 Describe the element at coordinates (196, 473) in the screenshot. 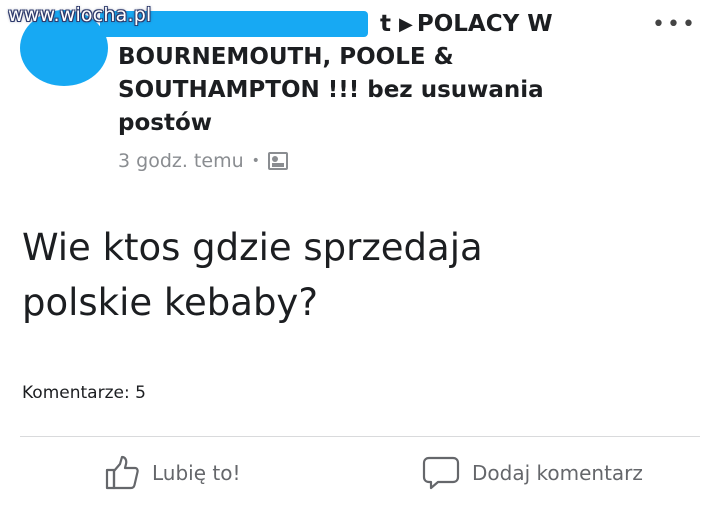

I see `like-label: Lubię to!` at that location.